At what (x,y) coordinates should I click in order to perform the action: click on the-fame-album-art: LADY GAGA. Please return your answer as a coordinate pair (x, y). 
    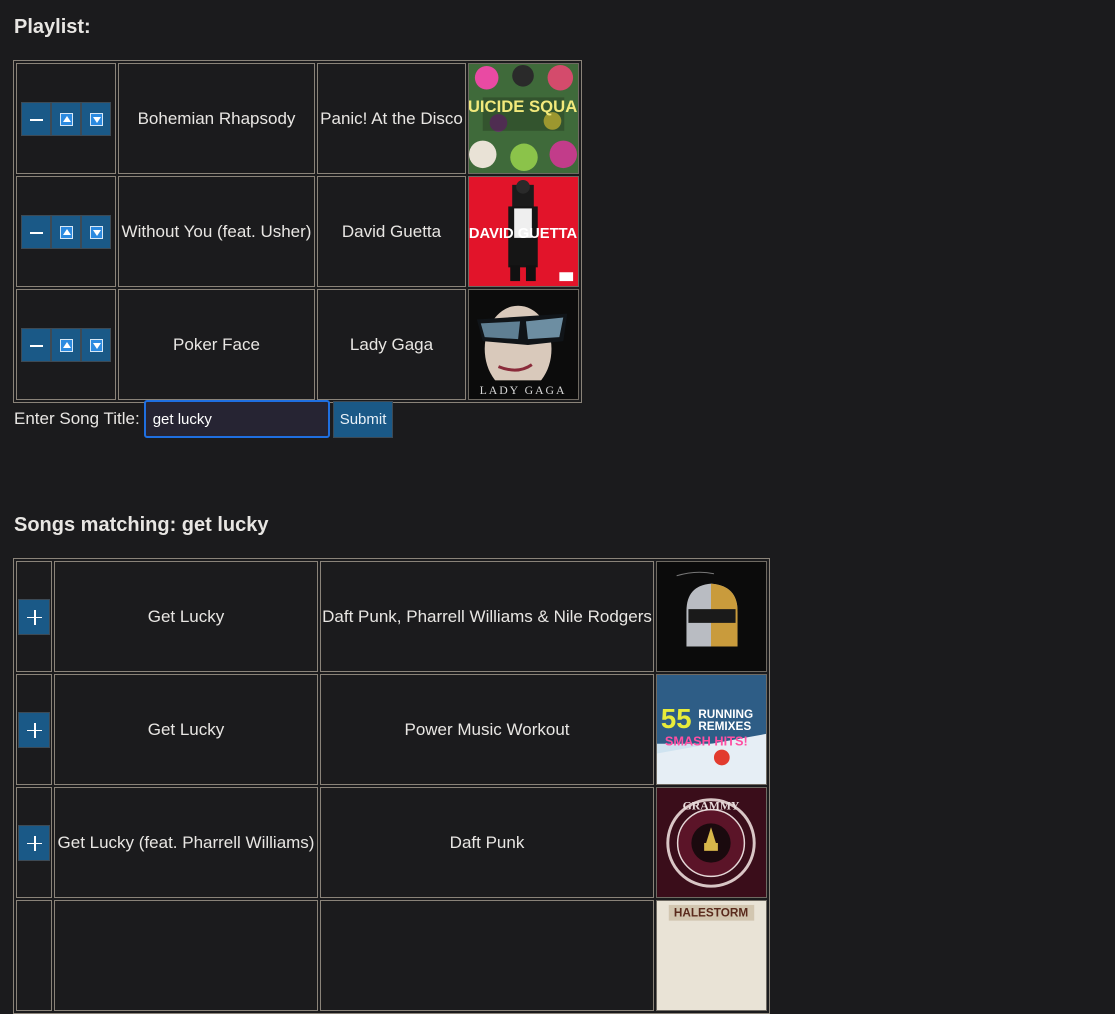
    Looking at the image, I should click on (523, 344).